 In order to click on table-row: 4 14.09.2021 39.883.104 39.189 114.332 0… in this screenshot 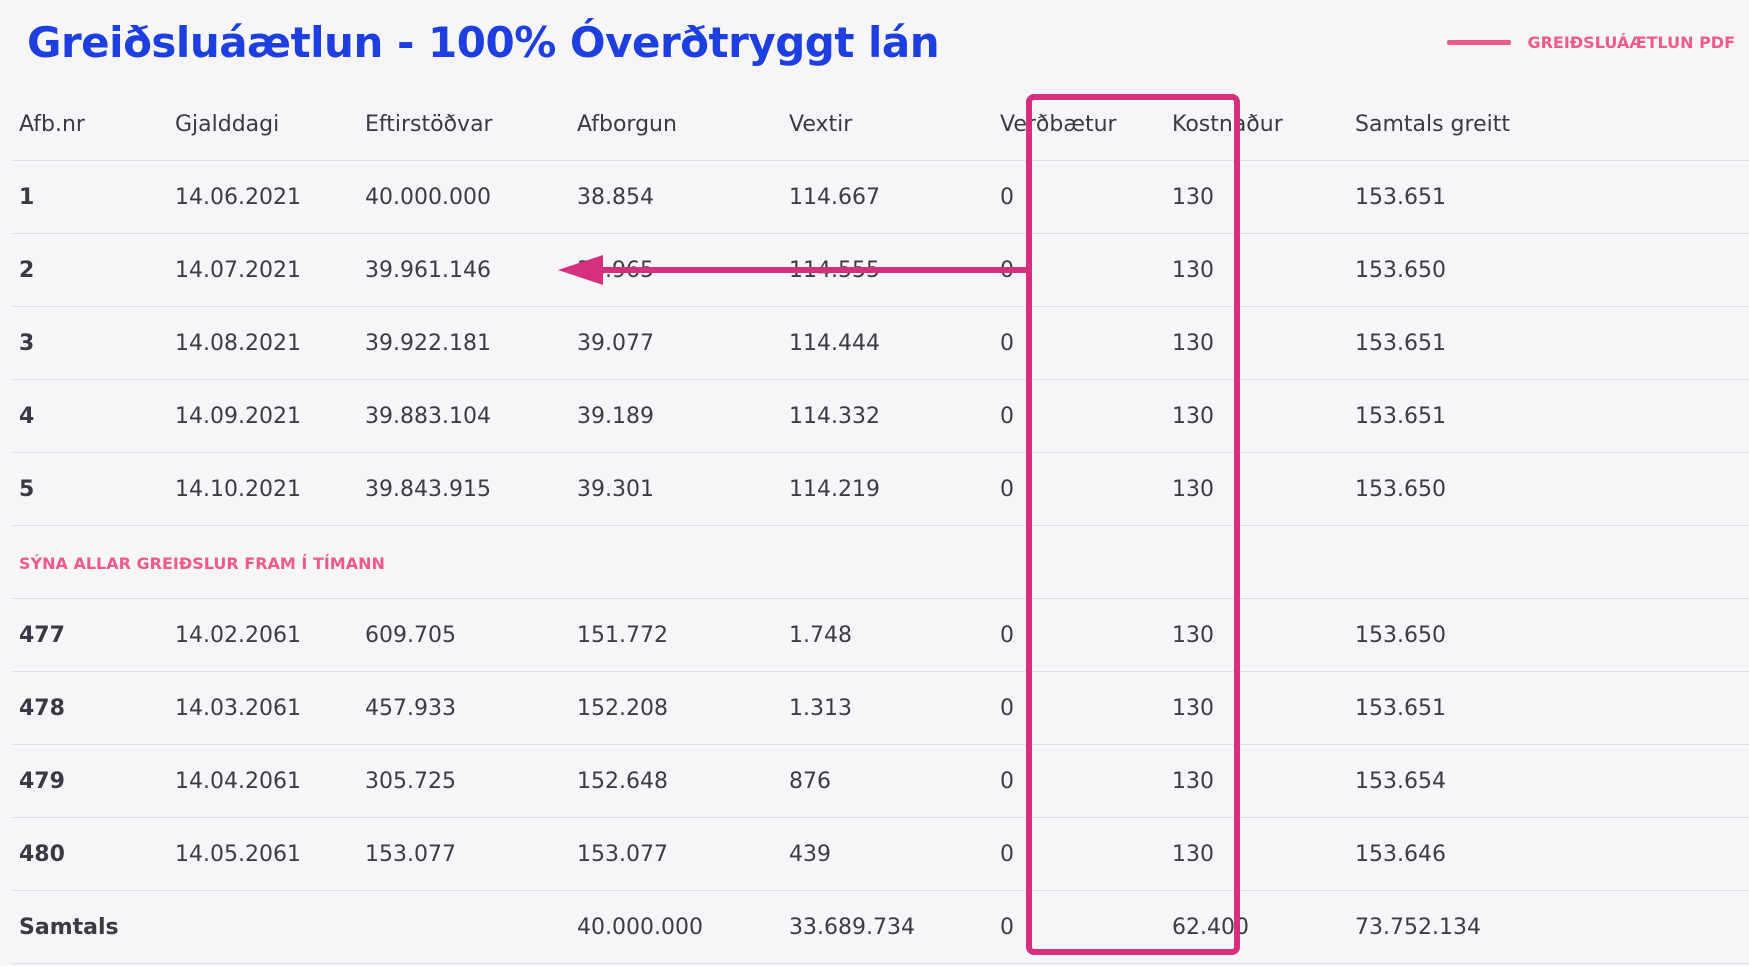, I will do `click(880, 416)`.